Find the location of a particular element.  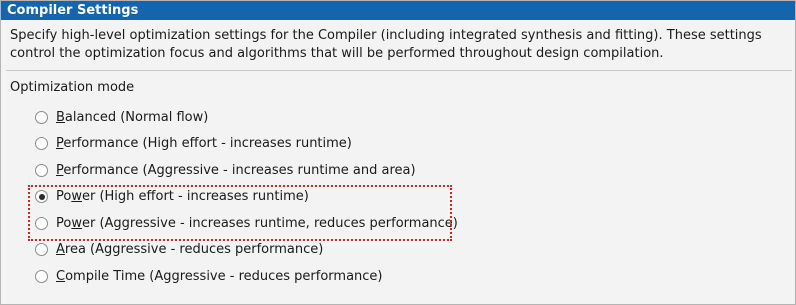

option-label: Area (Aggressive - reduces performance) is located at coordinates (190, 250).